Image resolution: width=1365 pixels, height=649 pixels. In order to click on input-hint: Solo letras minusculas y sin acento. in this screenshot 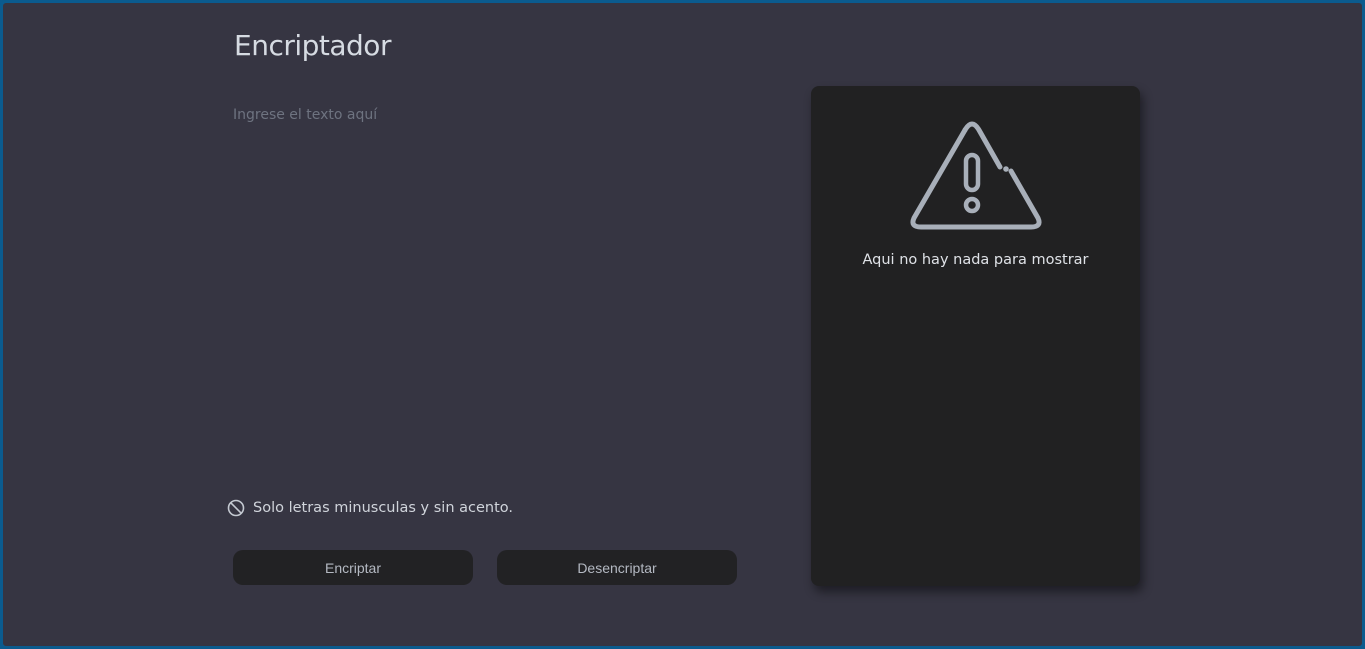, I will do `click(370, 508)`.